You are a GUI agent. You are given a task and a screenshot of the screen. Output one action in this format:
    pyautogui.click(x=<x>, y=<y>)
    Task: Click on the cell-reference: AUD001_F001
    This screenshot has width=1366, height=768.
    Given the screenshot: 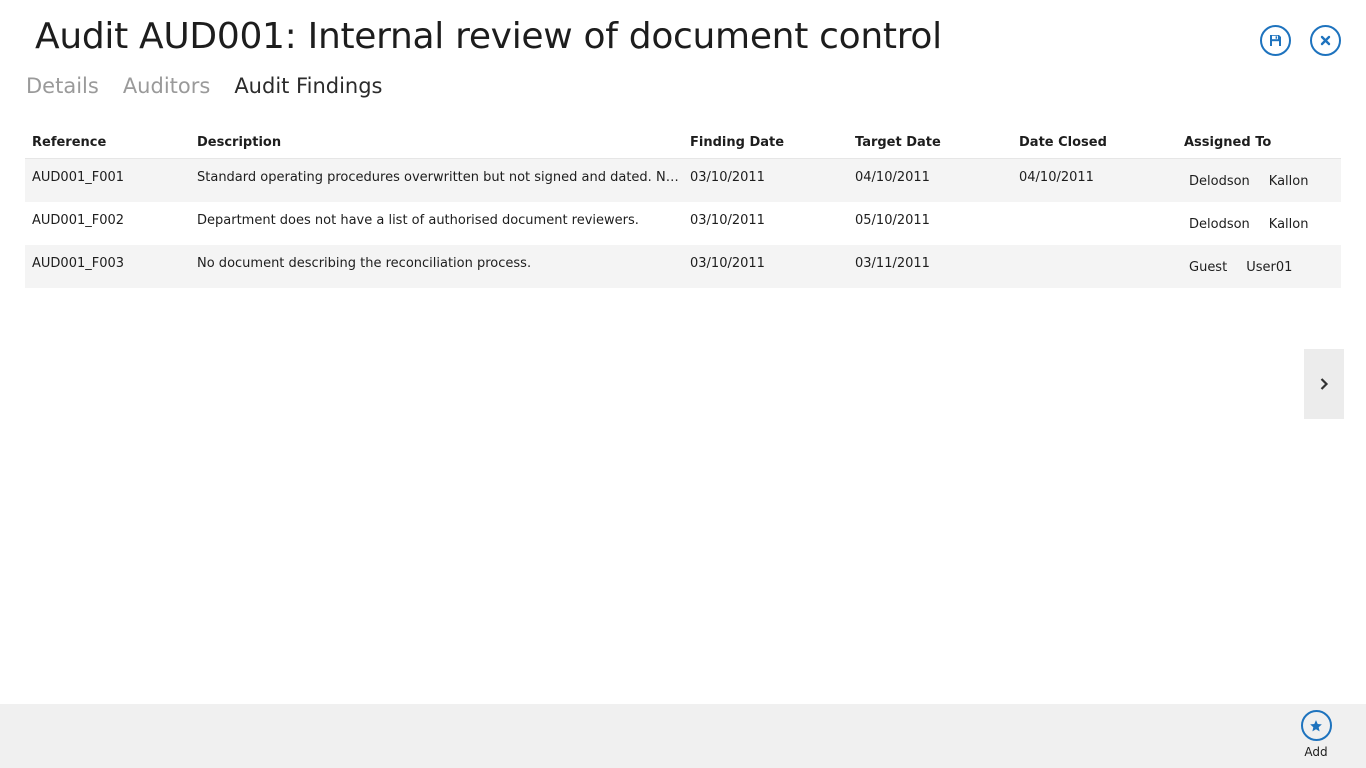 What is the action you would take?
    pyautogui.click(x=78, y=177)
    